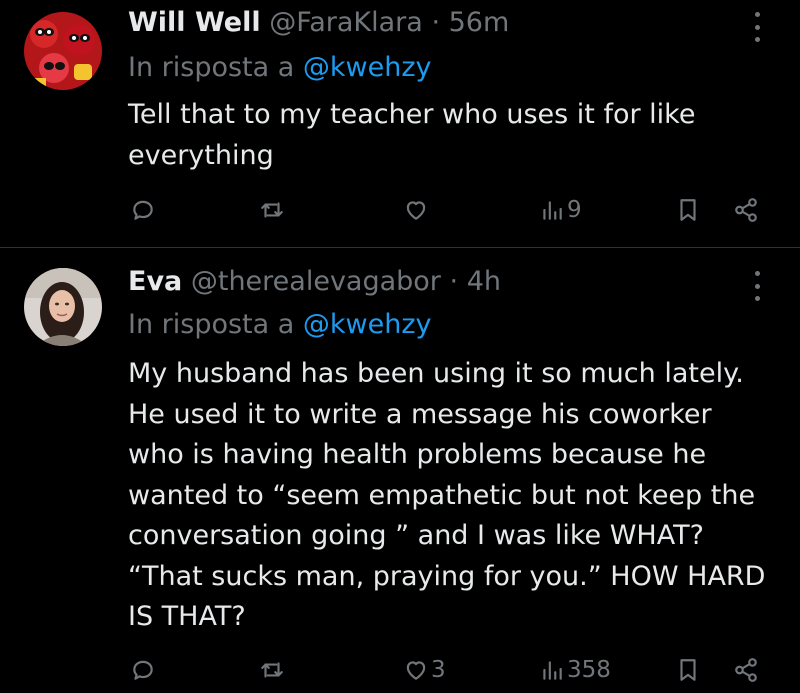 This screenshot has width=800, height=693. I want to click on action-bar: 3 358, so click(400, 670).